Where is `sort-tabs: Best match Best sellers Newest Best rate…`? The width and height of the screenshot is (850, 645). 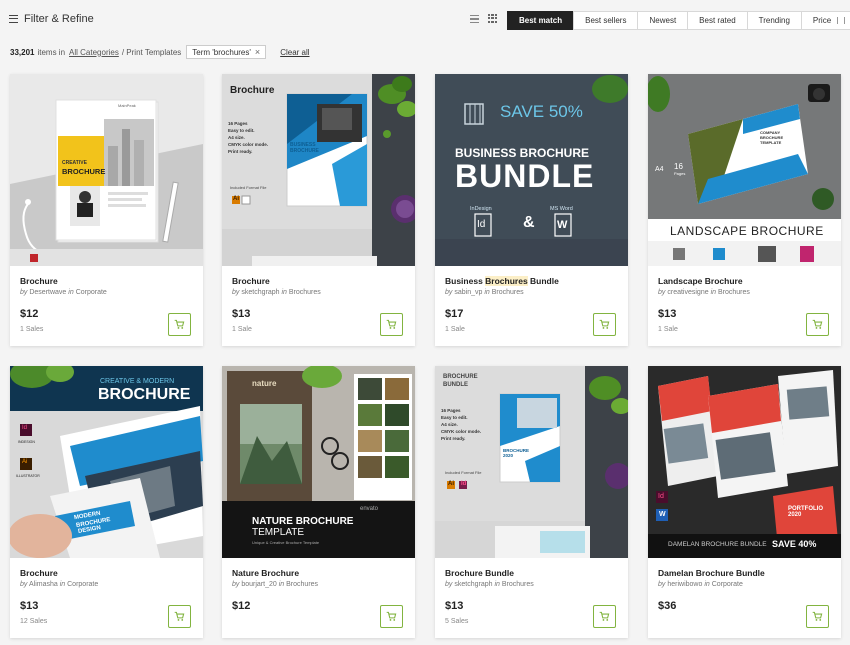 sort-tabs: Best match Best sellers Newest Best rate… is located at coordinates (678, 20).